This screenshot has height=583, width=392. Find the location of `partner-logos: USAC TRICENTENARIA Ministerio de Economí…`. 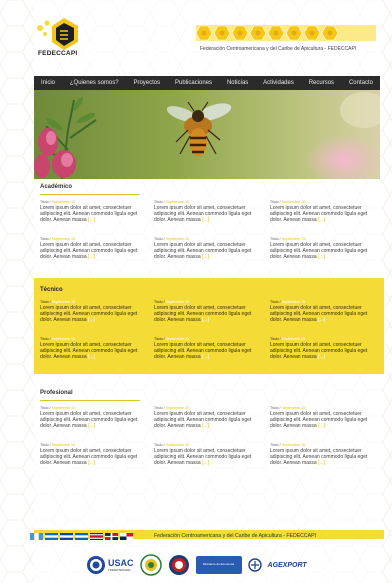

partner-logos: USAC TRICENTENARIA Ministerio de Economí… is located at coordinates (196, 565).